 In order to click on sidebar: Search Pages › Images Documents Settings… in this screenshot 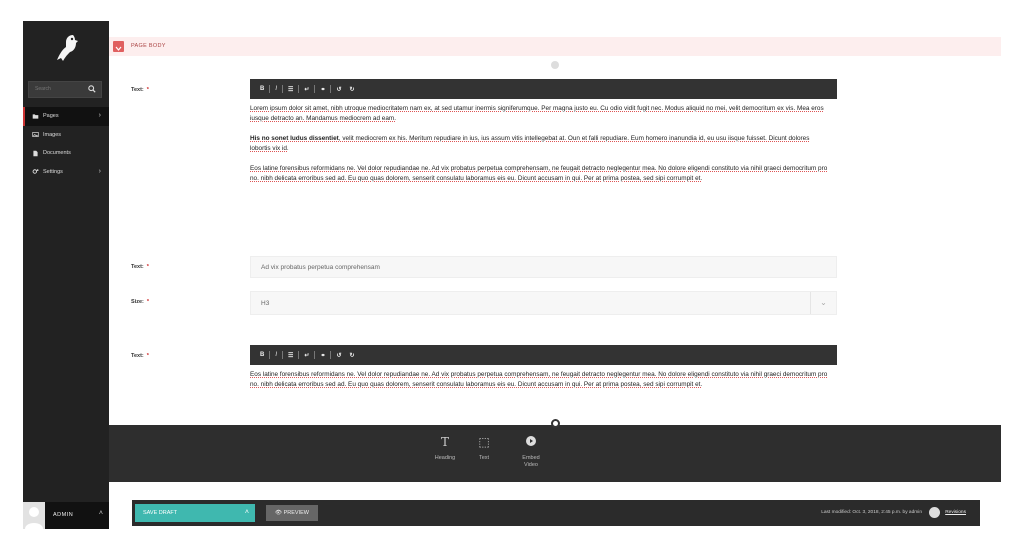, I will do `click(66, 275)`.